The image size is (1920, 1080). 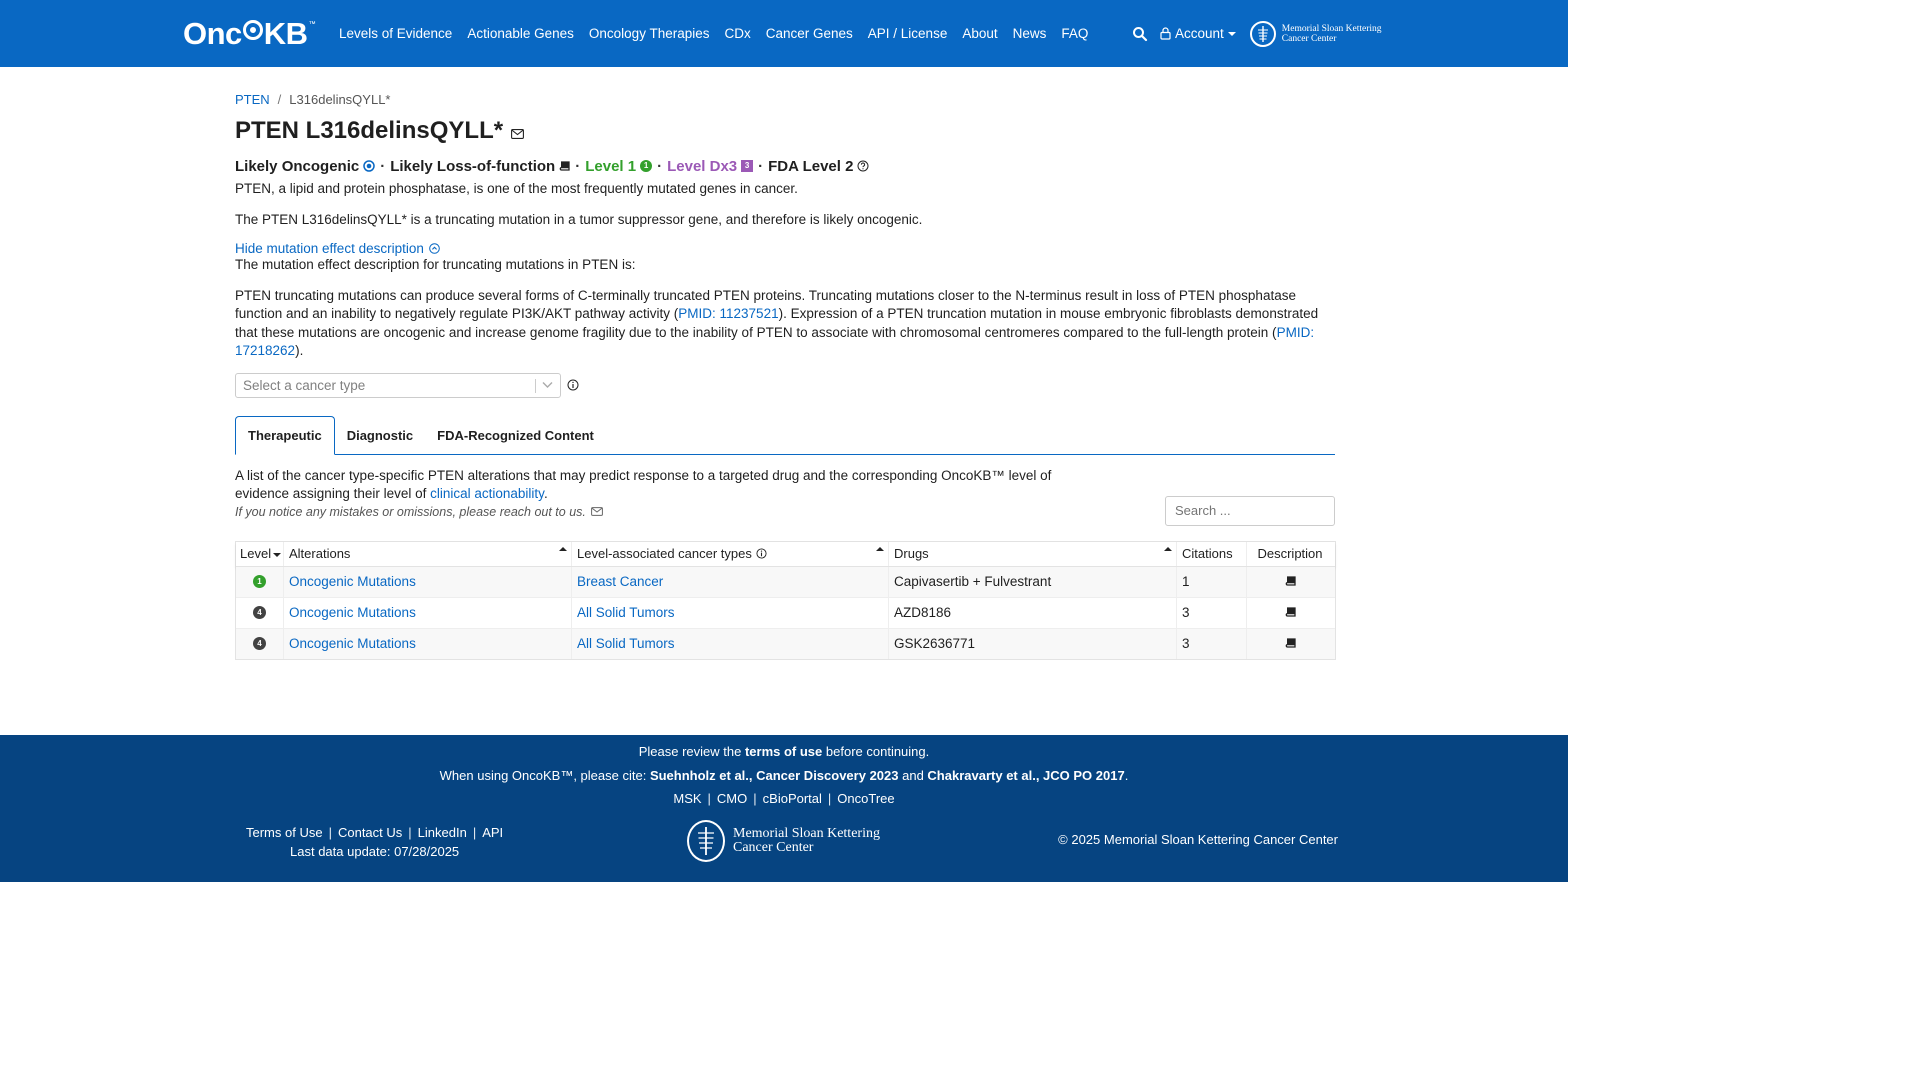 What do you see at coordinates (260, 553) in the screenshot?
I see `th-level: Level` at bounding box center [260, 553].